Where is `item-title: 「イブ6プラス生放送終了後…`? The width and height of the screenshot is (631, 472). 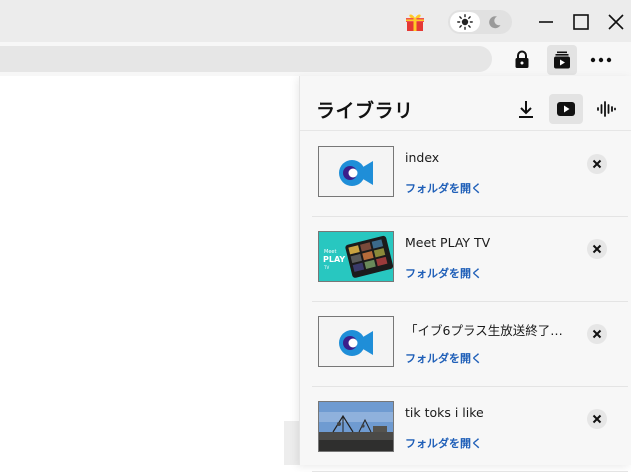
item-title: 「イブ6プラス生放送終了後… is located at coordinates (485, 330).